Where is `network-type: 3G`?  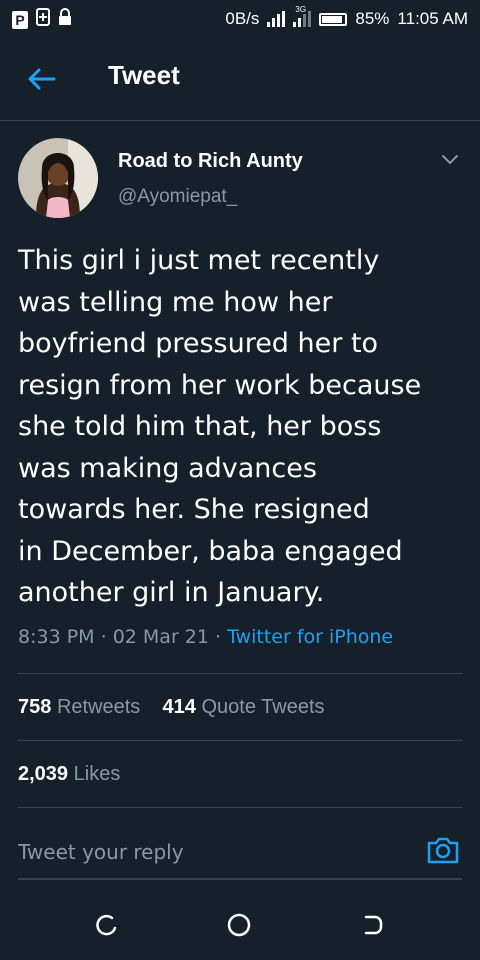 network-type: 3G is located at coordinates (301, 9).